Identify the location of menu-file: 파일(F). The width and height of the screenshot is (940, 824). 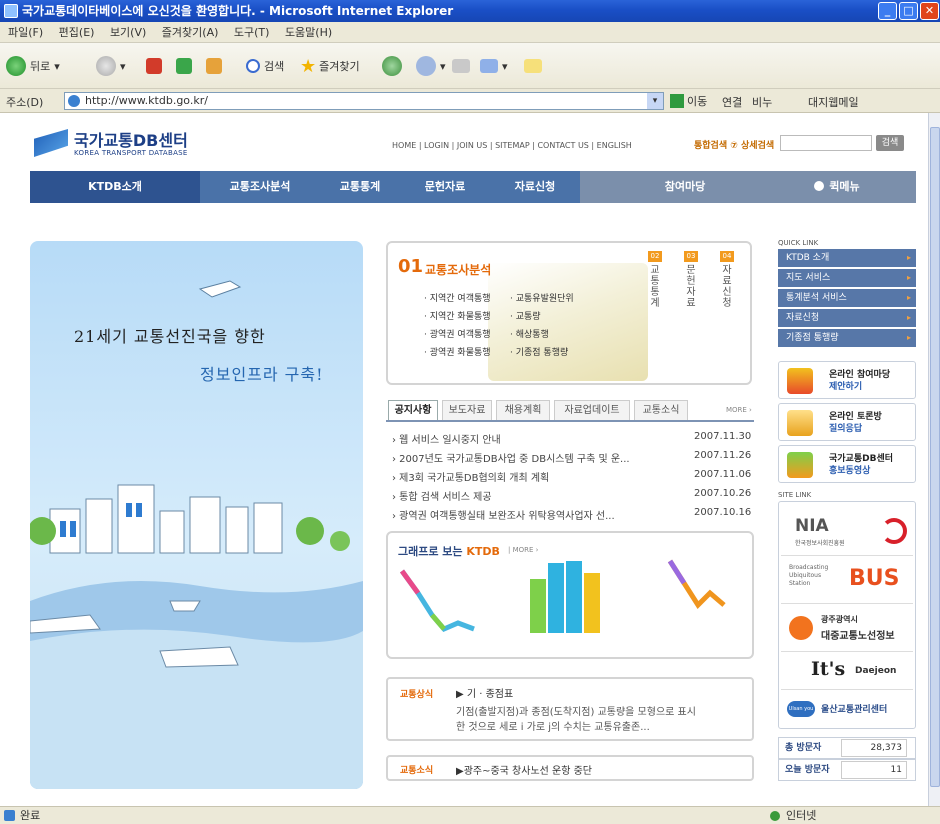
(25, 32).